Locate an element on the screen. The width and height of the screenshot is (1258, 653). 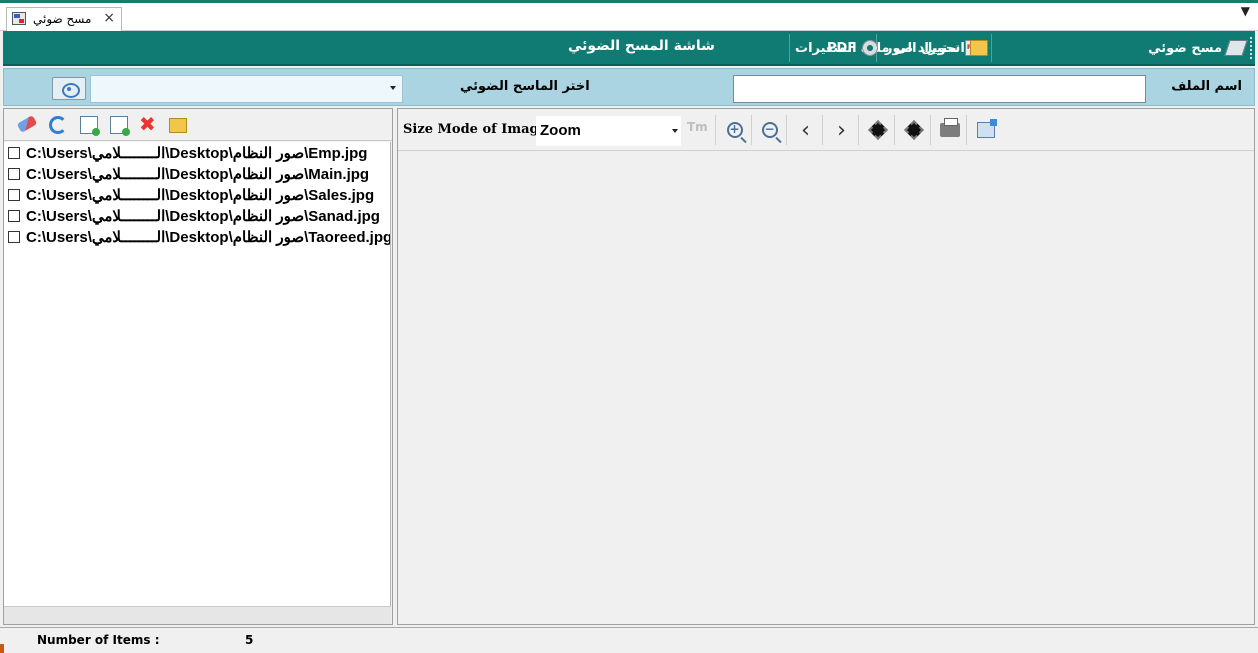
import-images-label: استيراد صور is located at coordinates (925, 48).